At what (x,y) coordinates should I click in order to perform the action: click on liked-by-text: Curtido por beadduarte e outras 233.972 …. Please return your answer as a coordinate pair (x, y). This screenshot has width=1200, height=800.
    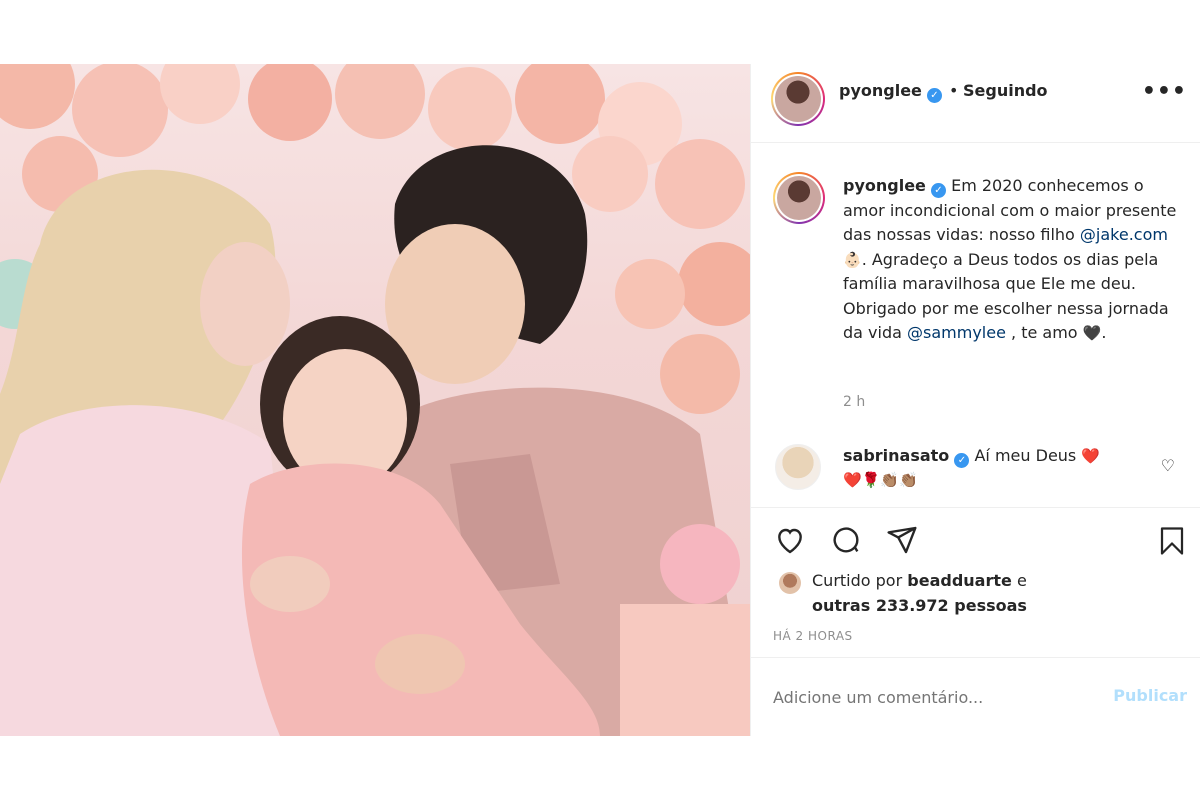
    Looking at the image, I should click on (919, 593).